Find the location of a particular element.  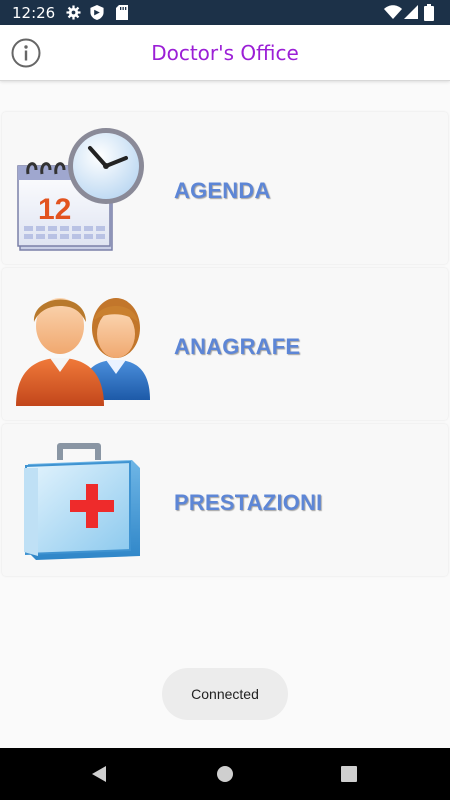

status-time: 12:26 is located at coordinates (34, 13).